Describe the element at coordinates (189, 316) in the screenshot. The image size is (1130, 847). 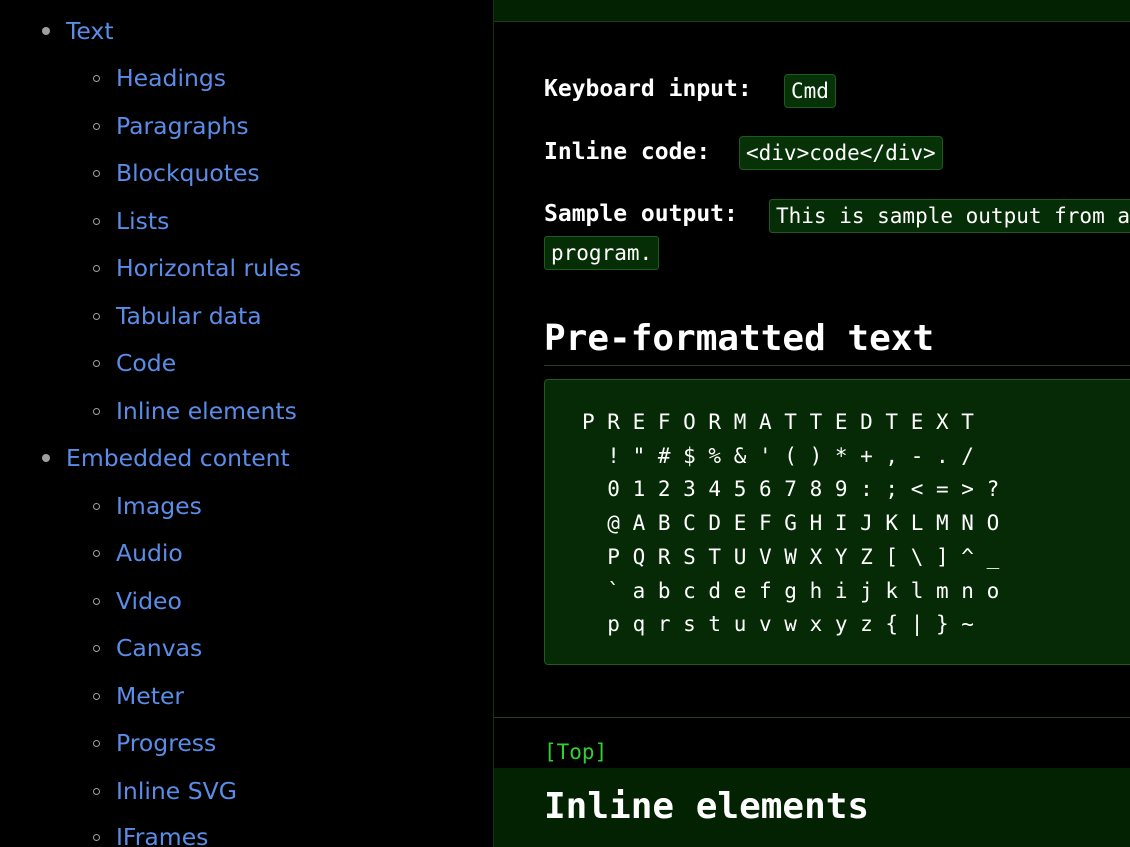
I see `toc-item-tabular-data: Tabular data` at that location.